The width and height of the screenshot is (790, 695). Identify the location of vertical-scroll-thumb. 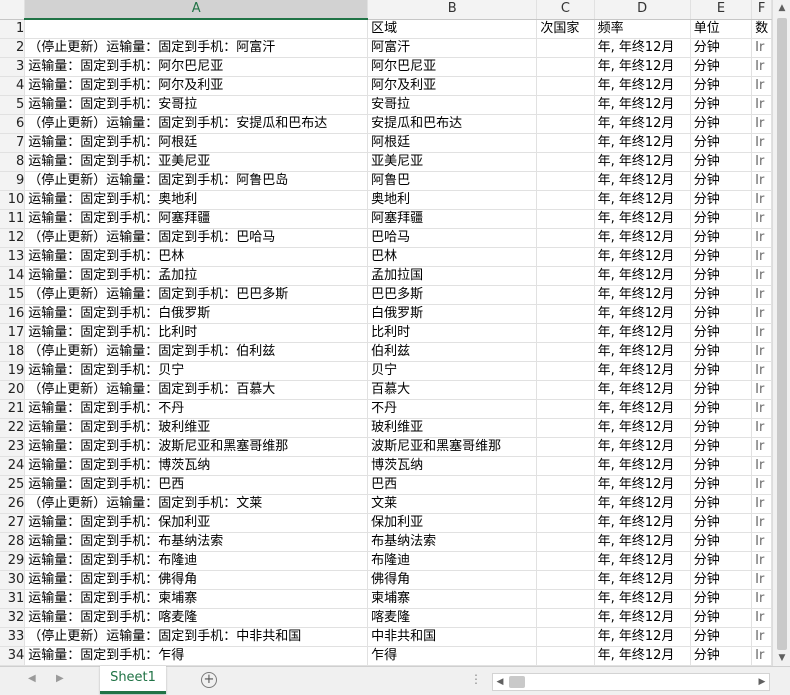
(782, 334).